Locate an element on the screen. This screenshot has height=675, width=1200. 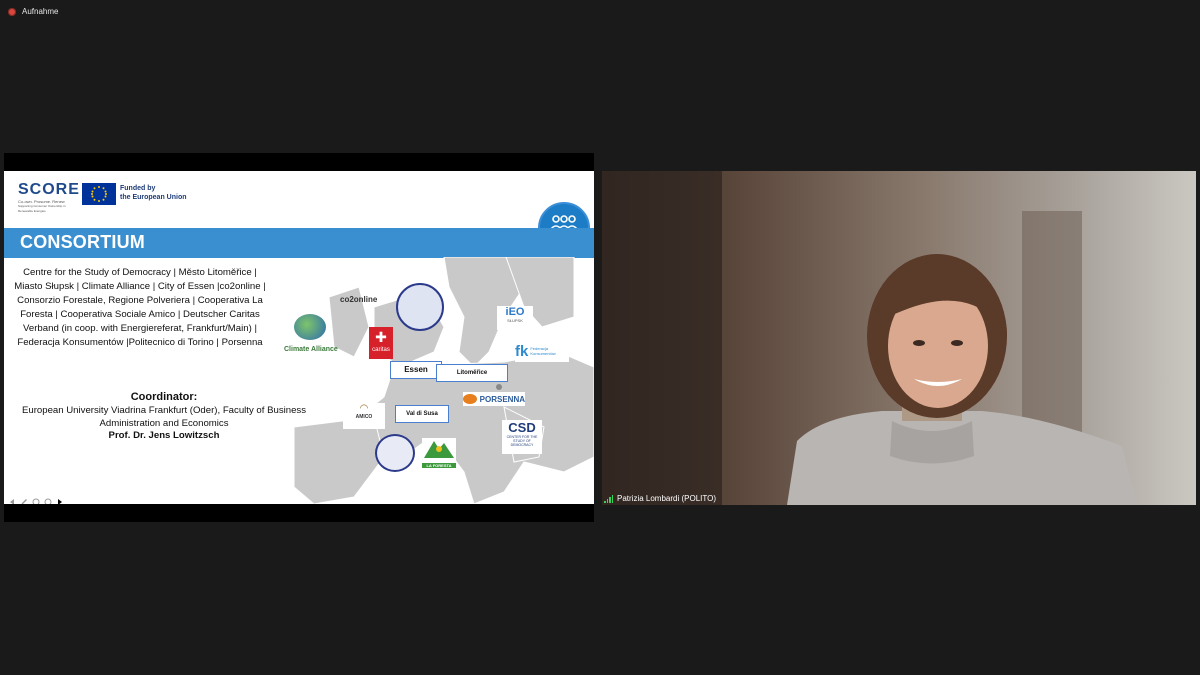
pen-icon is located at coordinates (24, 501).